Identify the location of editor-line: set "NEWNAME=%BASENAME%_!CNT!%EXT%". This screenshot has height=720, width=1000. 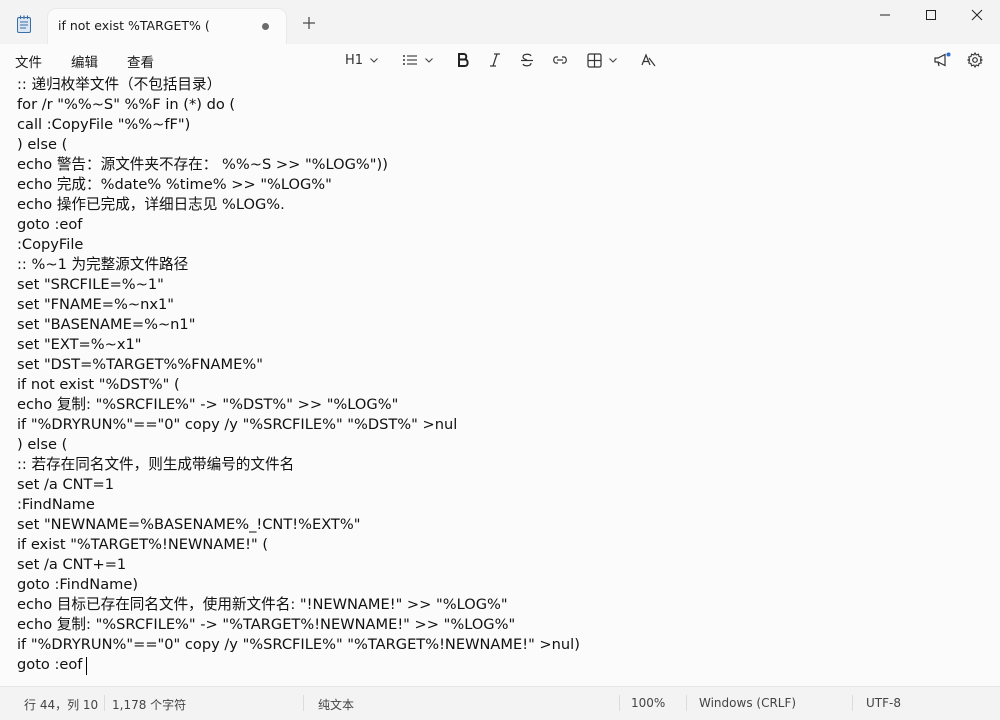
(189, 524).